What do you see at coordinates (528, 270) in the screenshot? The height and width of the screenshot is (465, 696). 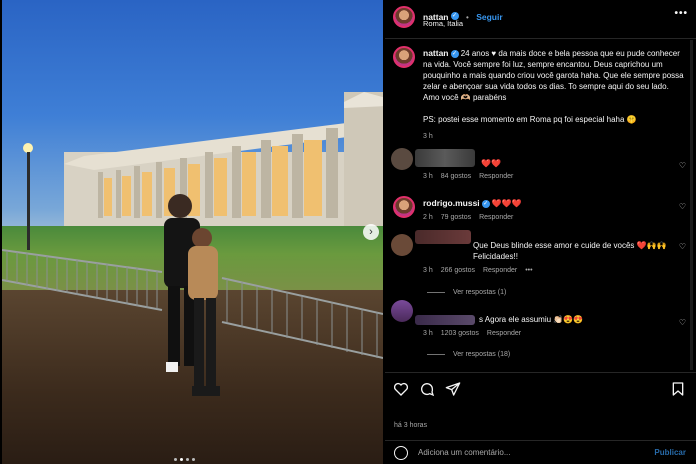 I see `comment-more-icon: •••` at bounding box center [528, 270].